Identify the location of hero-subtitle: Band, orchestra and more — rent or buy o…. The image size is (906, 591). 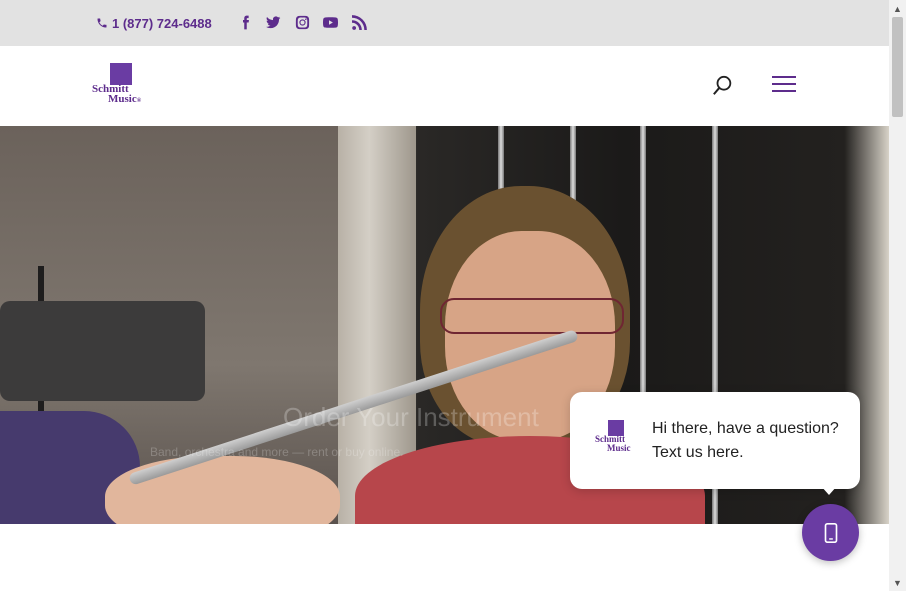
(277, 452).